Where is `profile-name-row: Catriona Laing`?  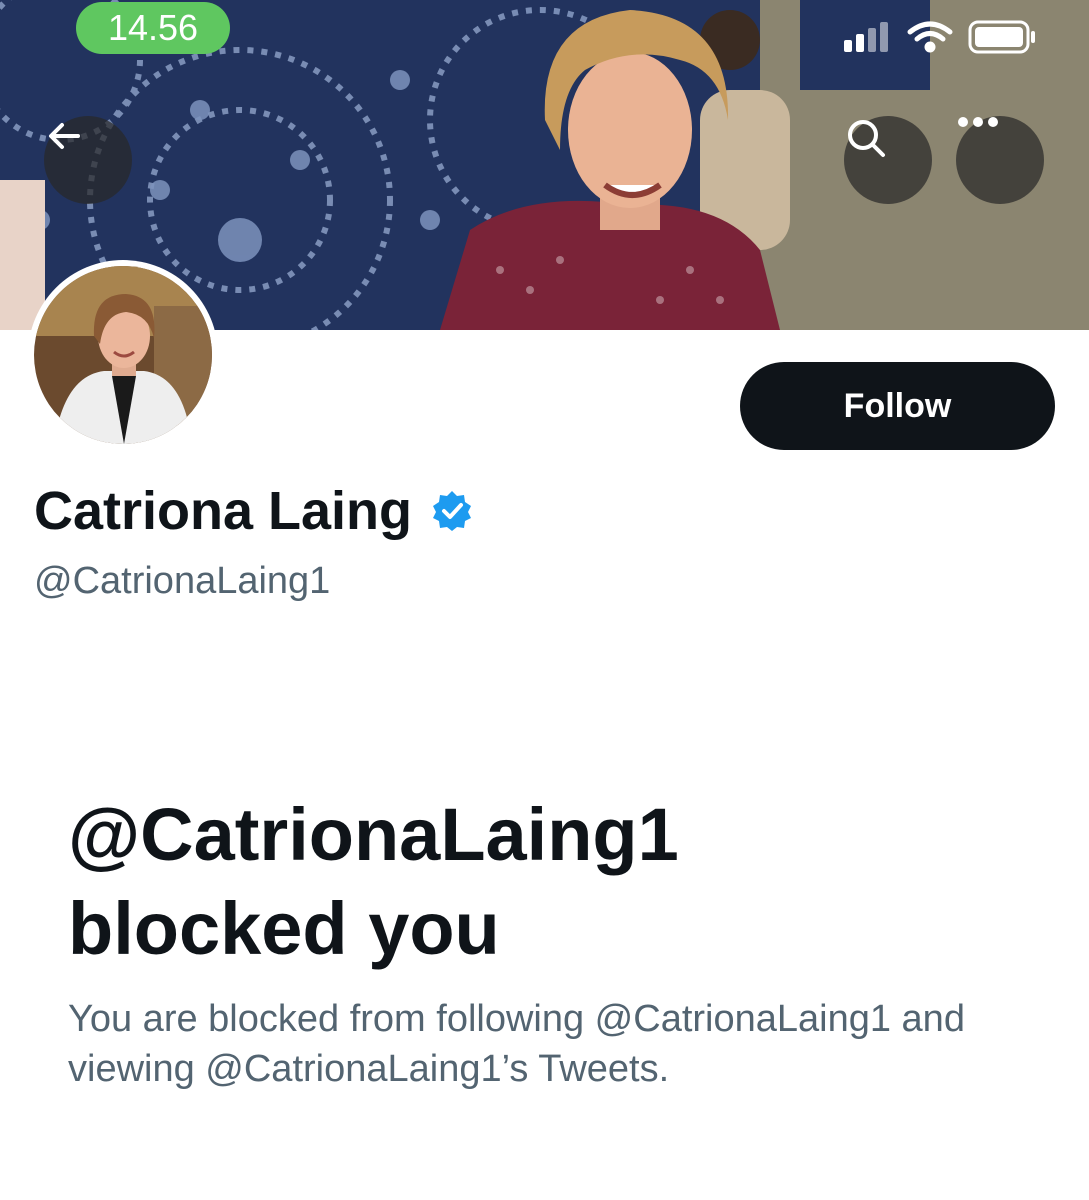 profile-name-row: Catriona Laing is located at coordinates (254, 511).